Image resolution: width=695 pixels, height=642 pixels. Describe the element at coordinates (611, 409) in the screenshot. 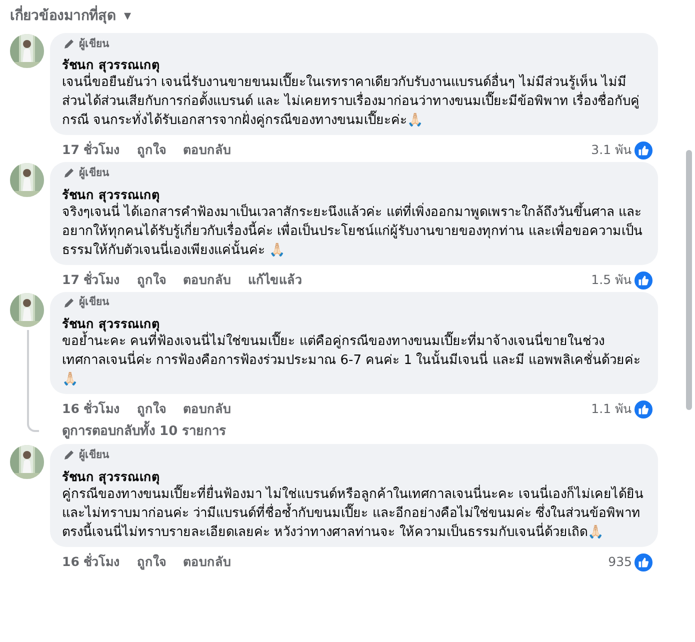

I see `like-count: 1.1 พัน` at that location.